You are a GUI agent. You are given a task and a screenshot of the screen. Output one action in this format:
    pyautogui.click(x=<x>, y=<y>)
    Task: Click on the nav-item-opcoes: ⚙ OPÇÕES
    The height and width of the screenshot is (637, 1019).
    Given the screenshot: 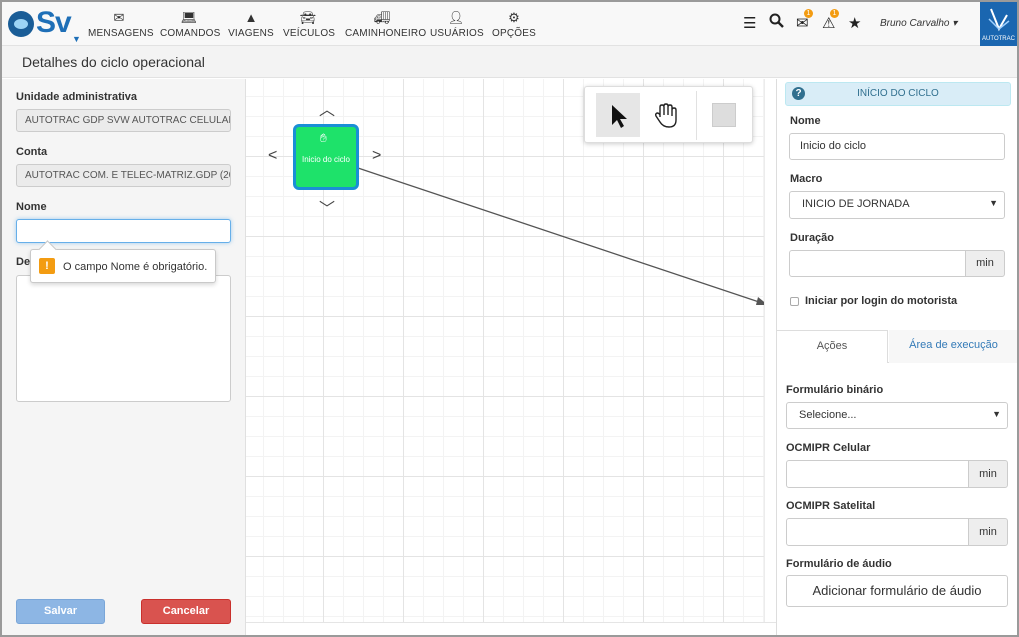 What is the action you would take?
    pyautogui.click(x=514, y=24)
    